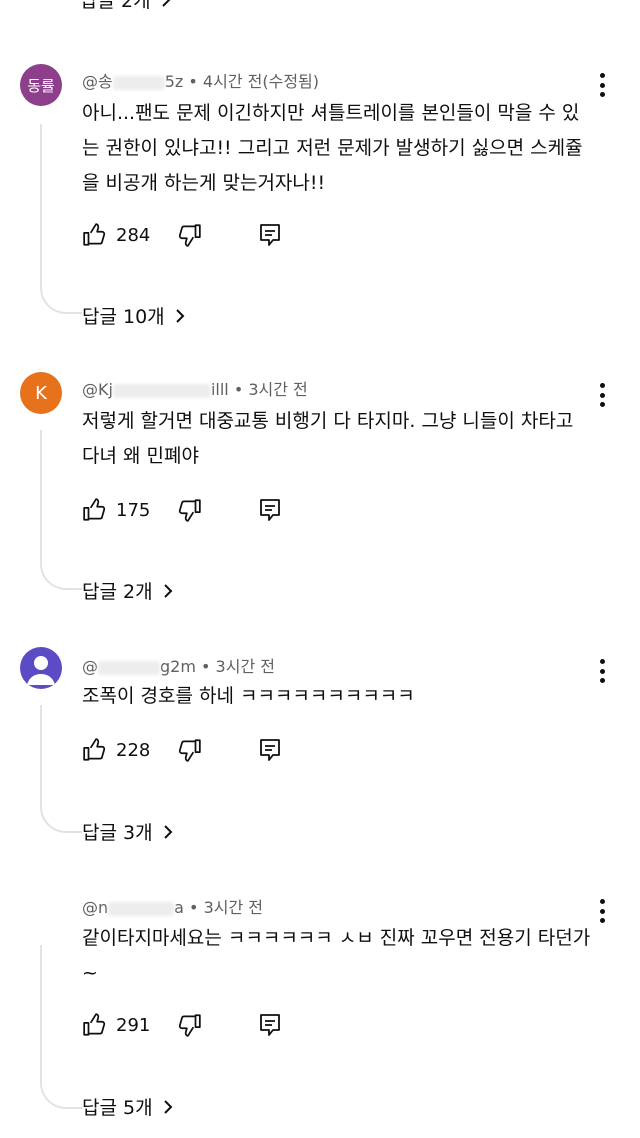  I want to click on like-count: 175, so click(133, 510).